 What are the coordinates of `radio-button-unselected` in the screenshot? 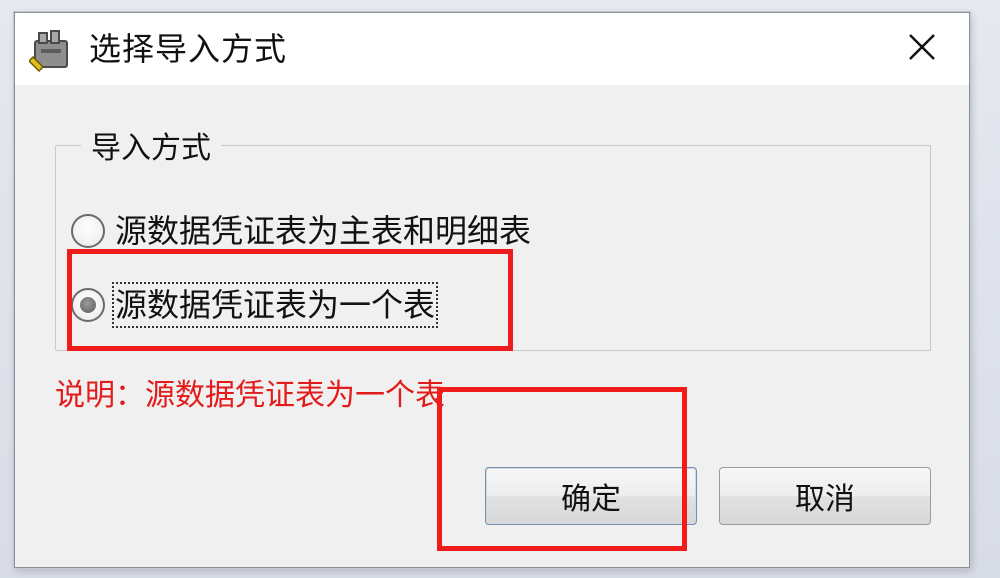 It's located at (88, 231).